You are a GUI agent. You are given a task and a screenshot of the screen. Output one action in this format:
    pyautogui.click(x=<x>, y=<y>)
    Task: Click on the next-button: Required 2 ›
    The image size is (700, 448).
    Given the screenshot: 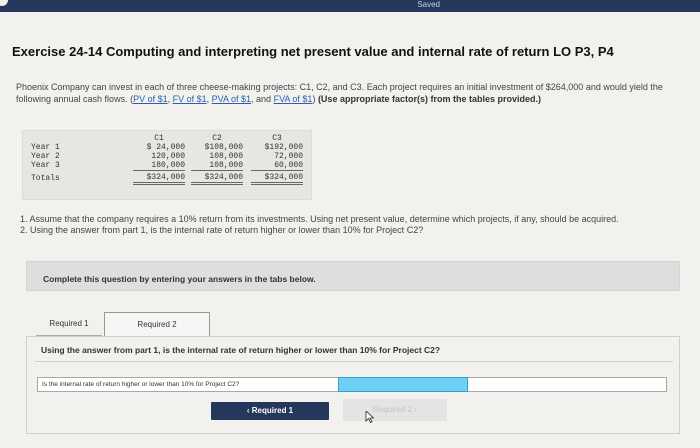 What is the action you would take?
    pyautogui.click(x=395, y=410)
    